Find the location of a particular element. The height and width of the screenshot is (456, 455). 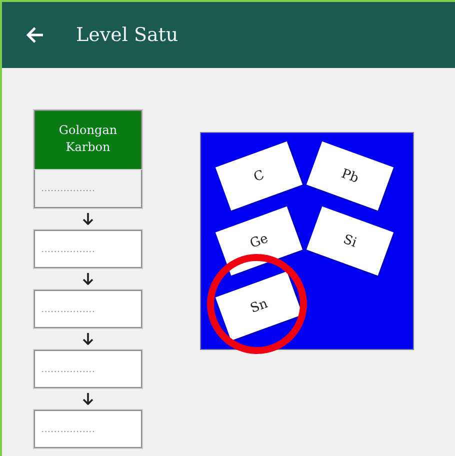

element-card: Ge is located at coordinates (258, 241).